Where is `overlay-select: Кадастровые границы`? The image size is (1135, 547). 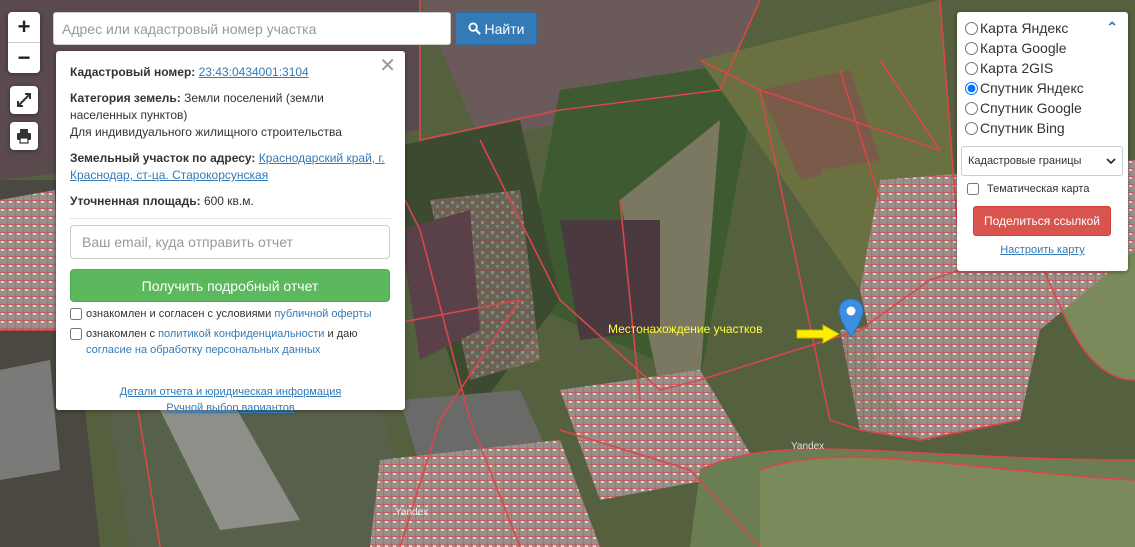
overlay-select: Кадастровые границы is located at coordinates (1042, 161).